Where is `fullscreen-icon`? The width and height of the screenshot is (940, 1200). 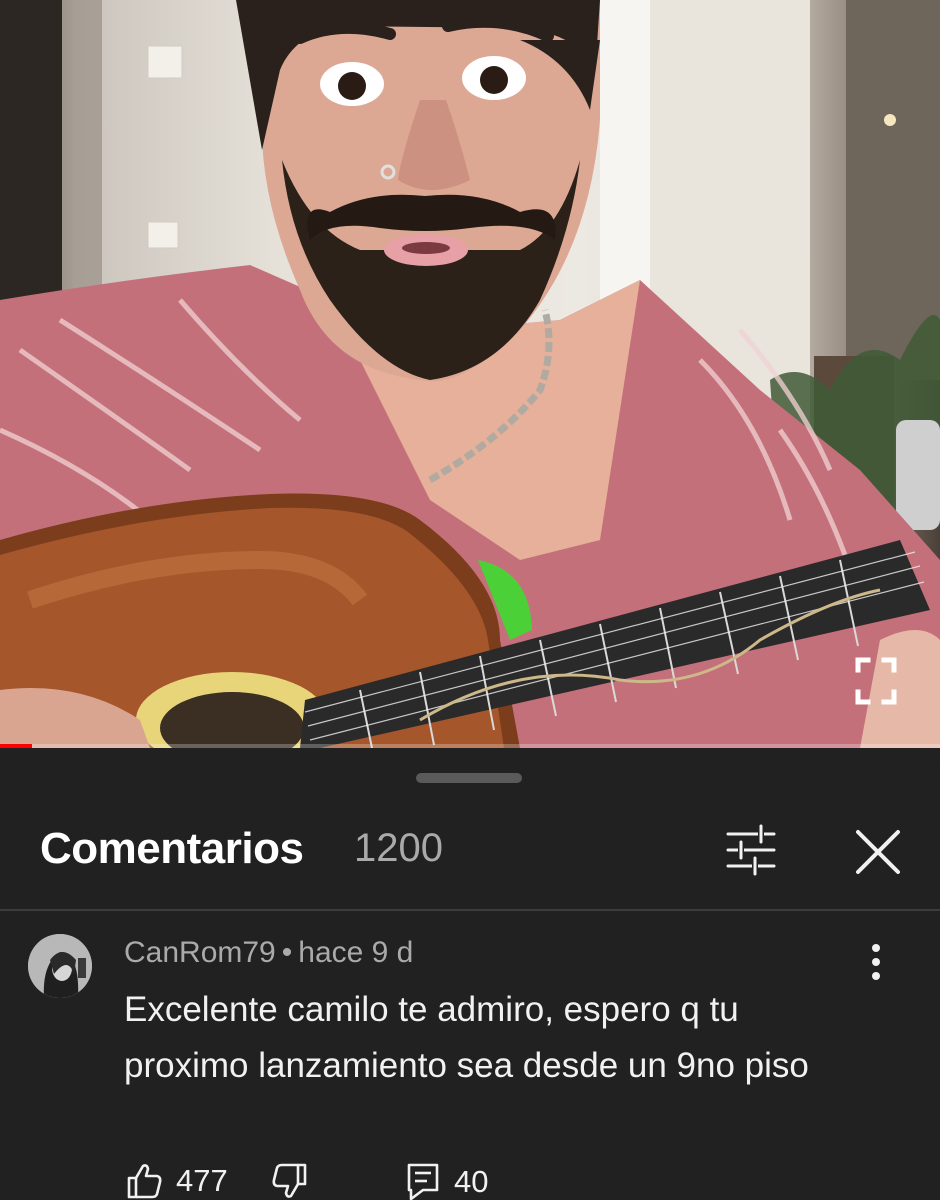
fullscreen-icon is located at coordinates (876, 681).